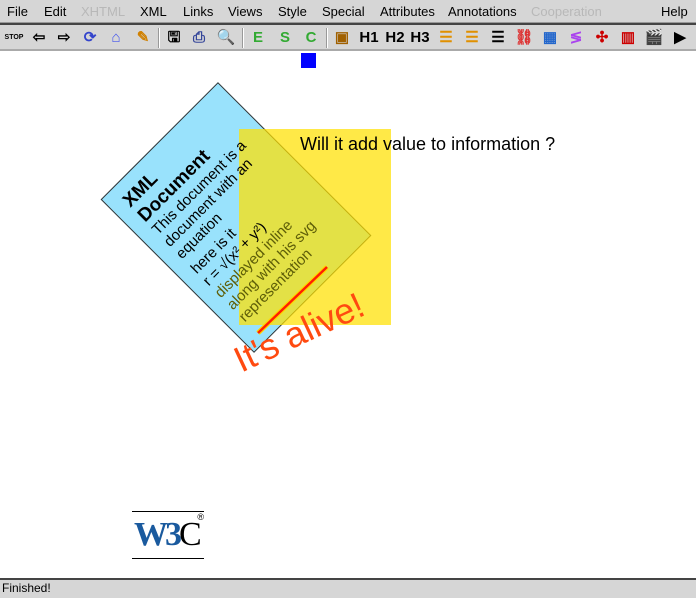 The width and height of the screenshot is (696, 598). What do you see at coordinates (200, 517) in the screenshot?
I see `registered-mark: ®` at bounding box center [200, 517].